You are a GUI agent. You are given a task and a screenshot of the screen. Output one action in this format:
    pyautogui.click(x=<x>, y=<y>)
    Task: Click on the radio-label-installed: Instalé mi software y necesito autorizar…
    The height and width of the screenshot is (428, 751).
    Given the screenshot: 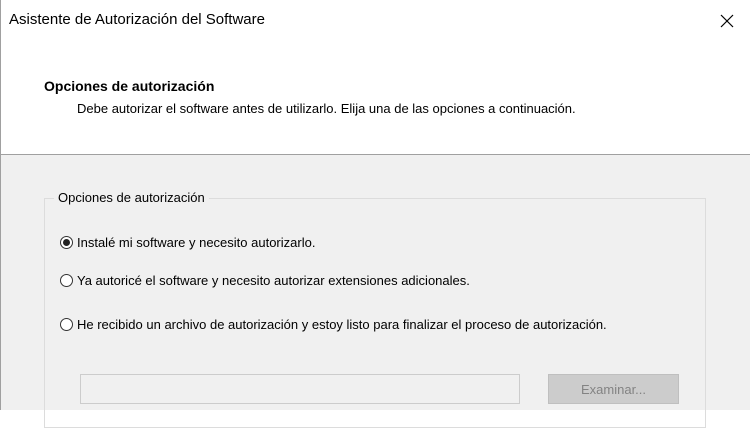 What is the action you would take?
    pyautogui.click(x=196, y=242)
    